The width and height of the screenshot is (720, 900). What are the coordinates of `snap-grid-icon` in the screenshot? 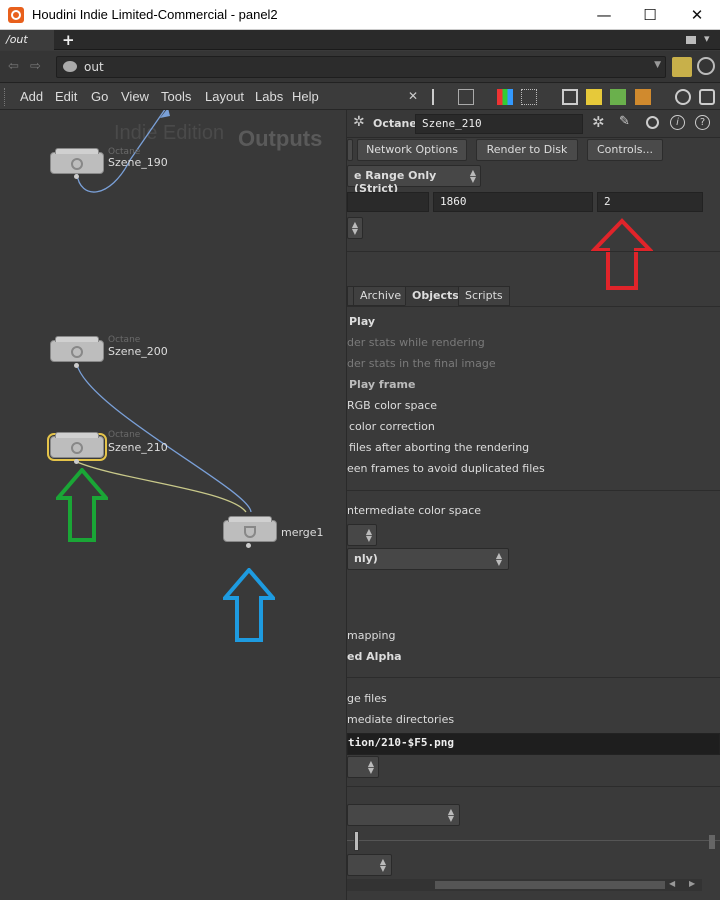 It's located at (529, 97).